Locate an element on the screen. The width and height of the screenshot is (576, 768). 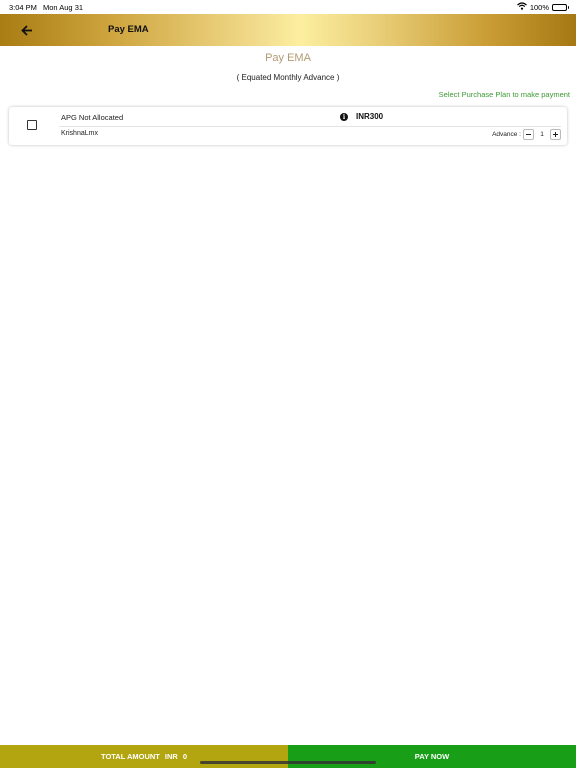
plus-icon is located at coordinates (555, 134).